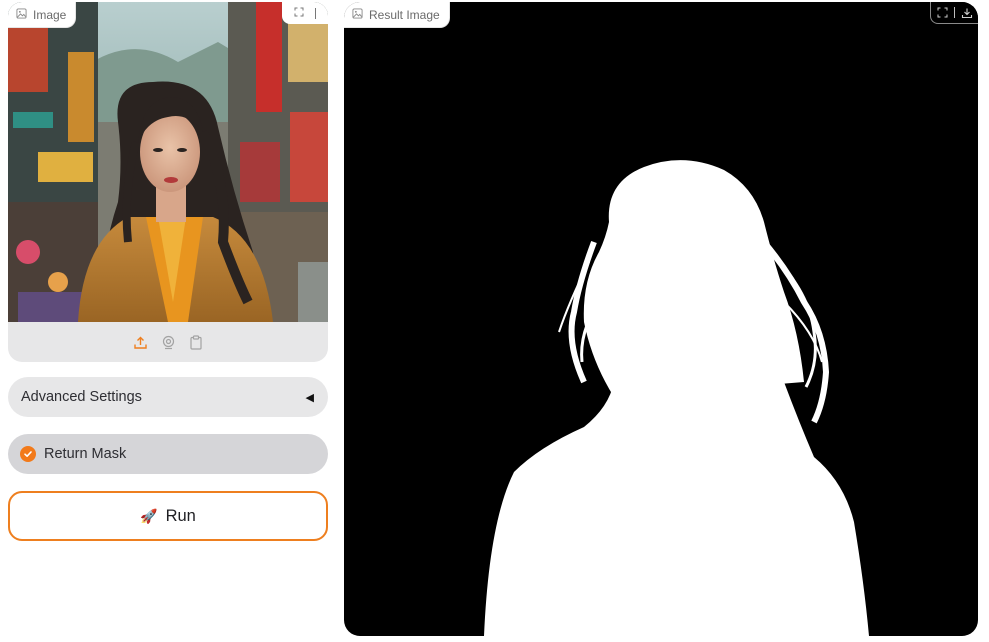 The image size is (989, 642). What do you see at coordinates (196, 342) in the screenshot?
I see `clipboard-icon` at bounding box center [196, 342].